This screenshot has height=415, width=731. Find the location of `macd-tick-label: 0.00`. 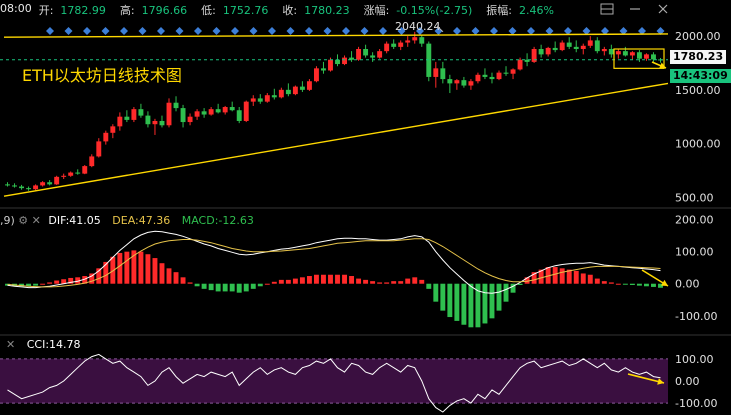

macd-tick-label: 0.00 is located at coordinates (687, 284).